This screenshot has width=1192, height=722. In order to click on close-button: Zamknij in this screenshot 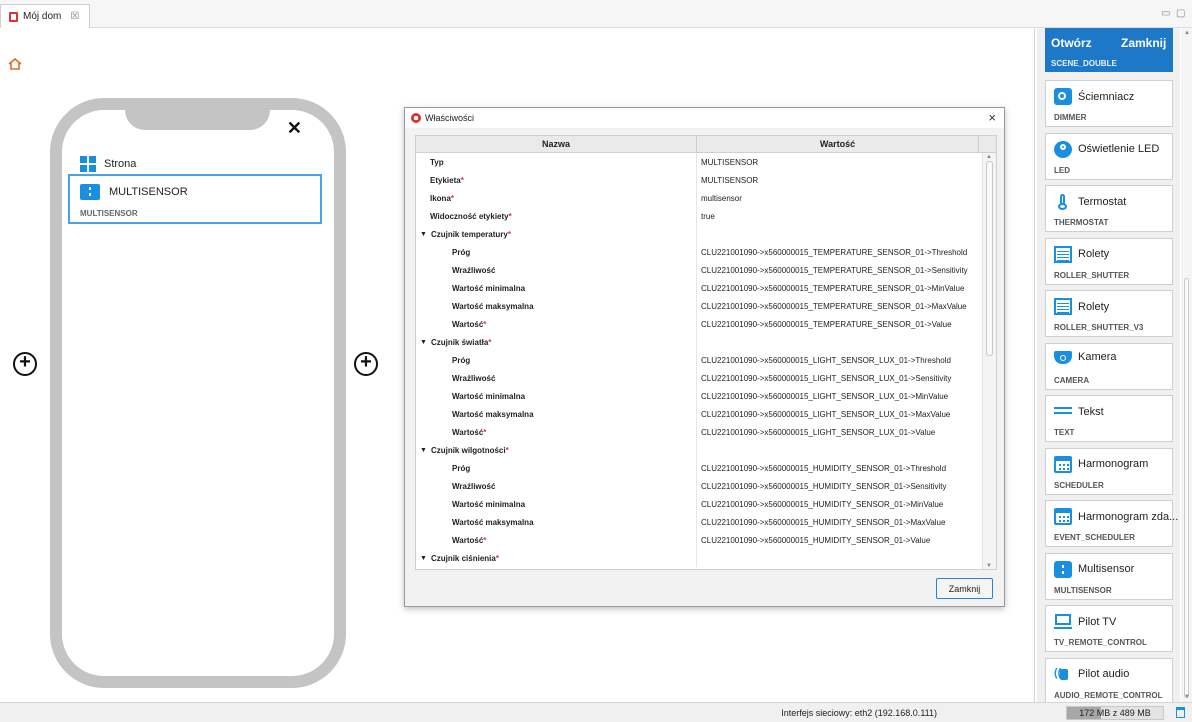, I will do `click(964, 588)`.